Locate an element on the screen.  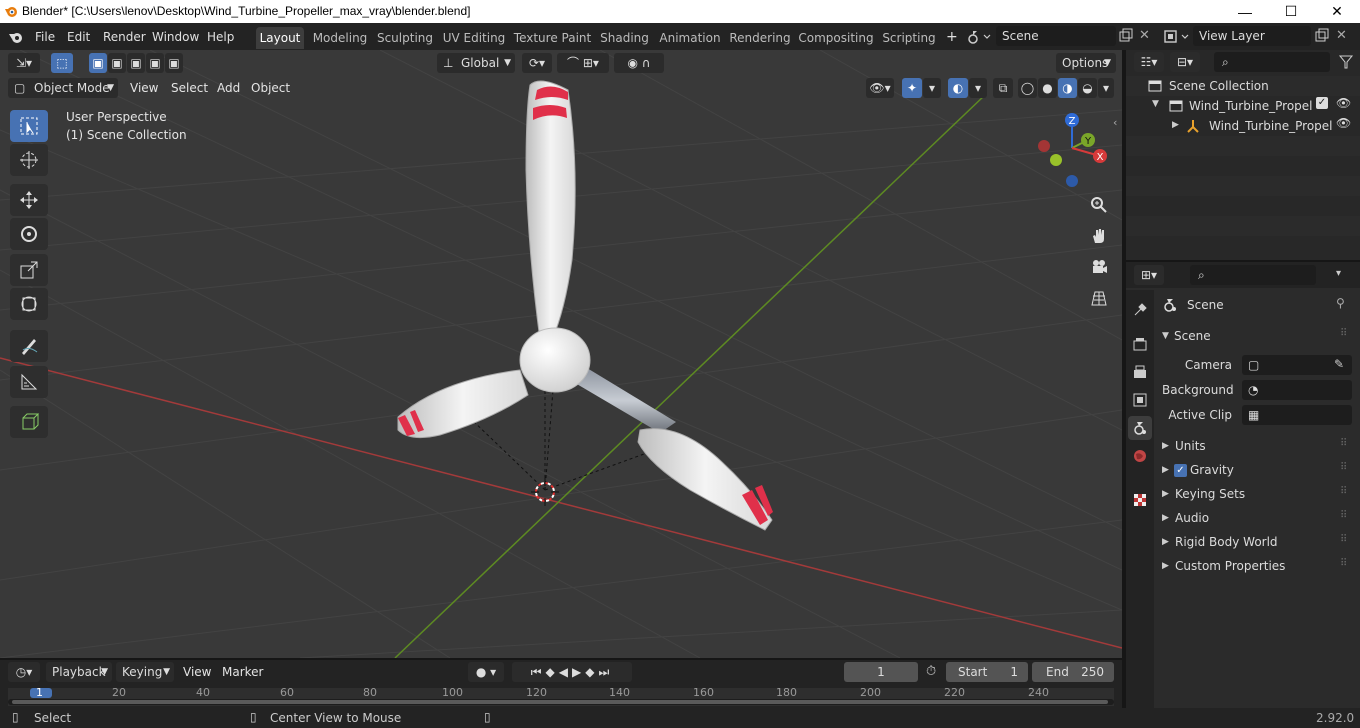
menu-window: Window is located at coordinates (175, 37).